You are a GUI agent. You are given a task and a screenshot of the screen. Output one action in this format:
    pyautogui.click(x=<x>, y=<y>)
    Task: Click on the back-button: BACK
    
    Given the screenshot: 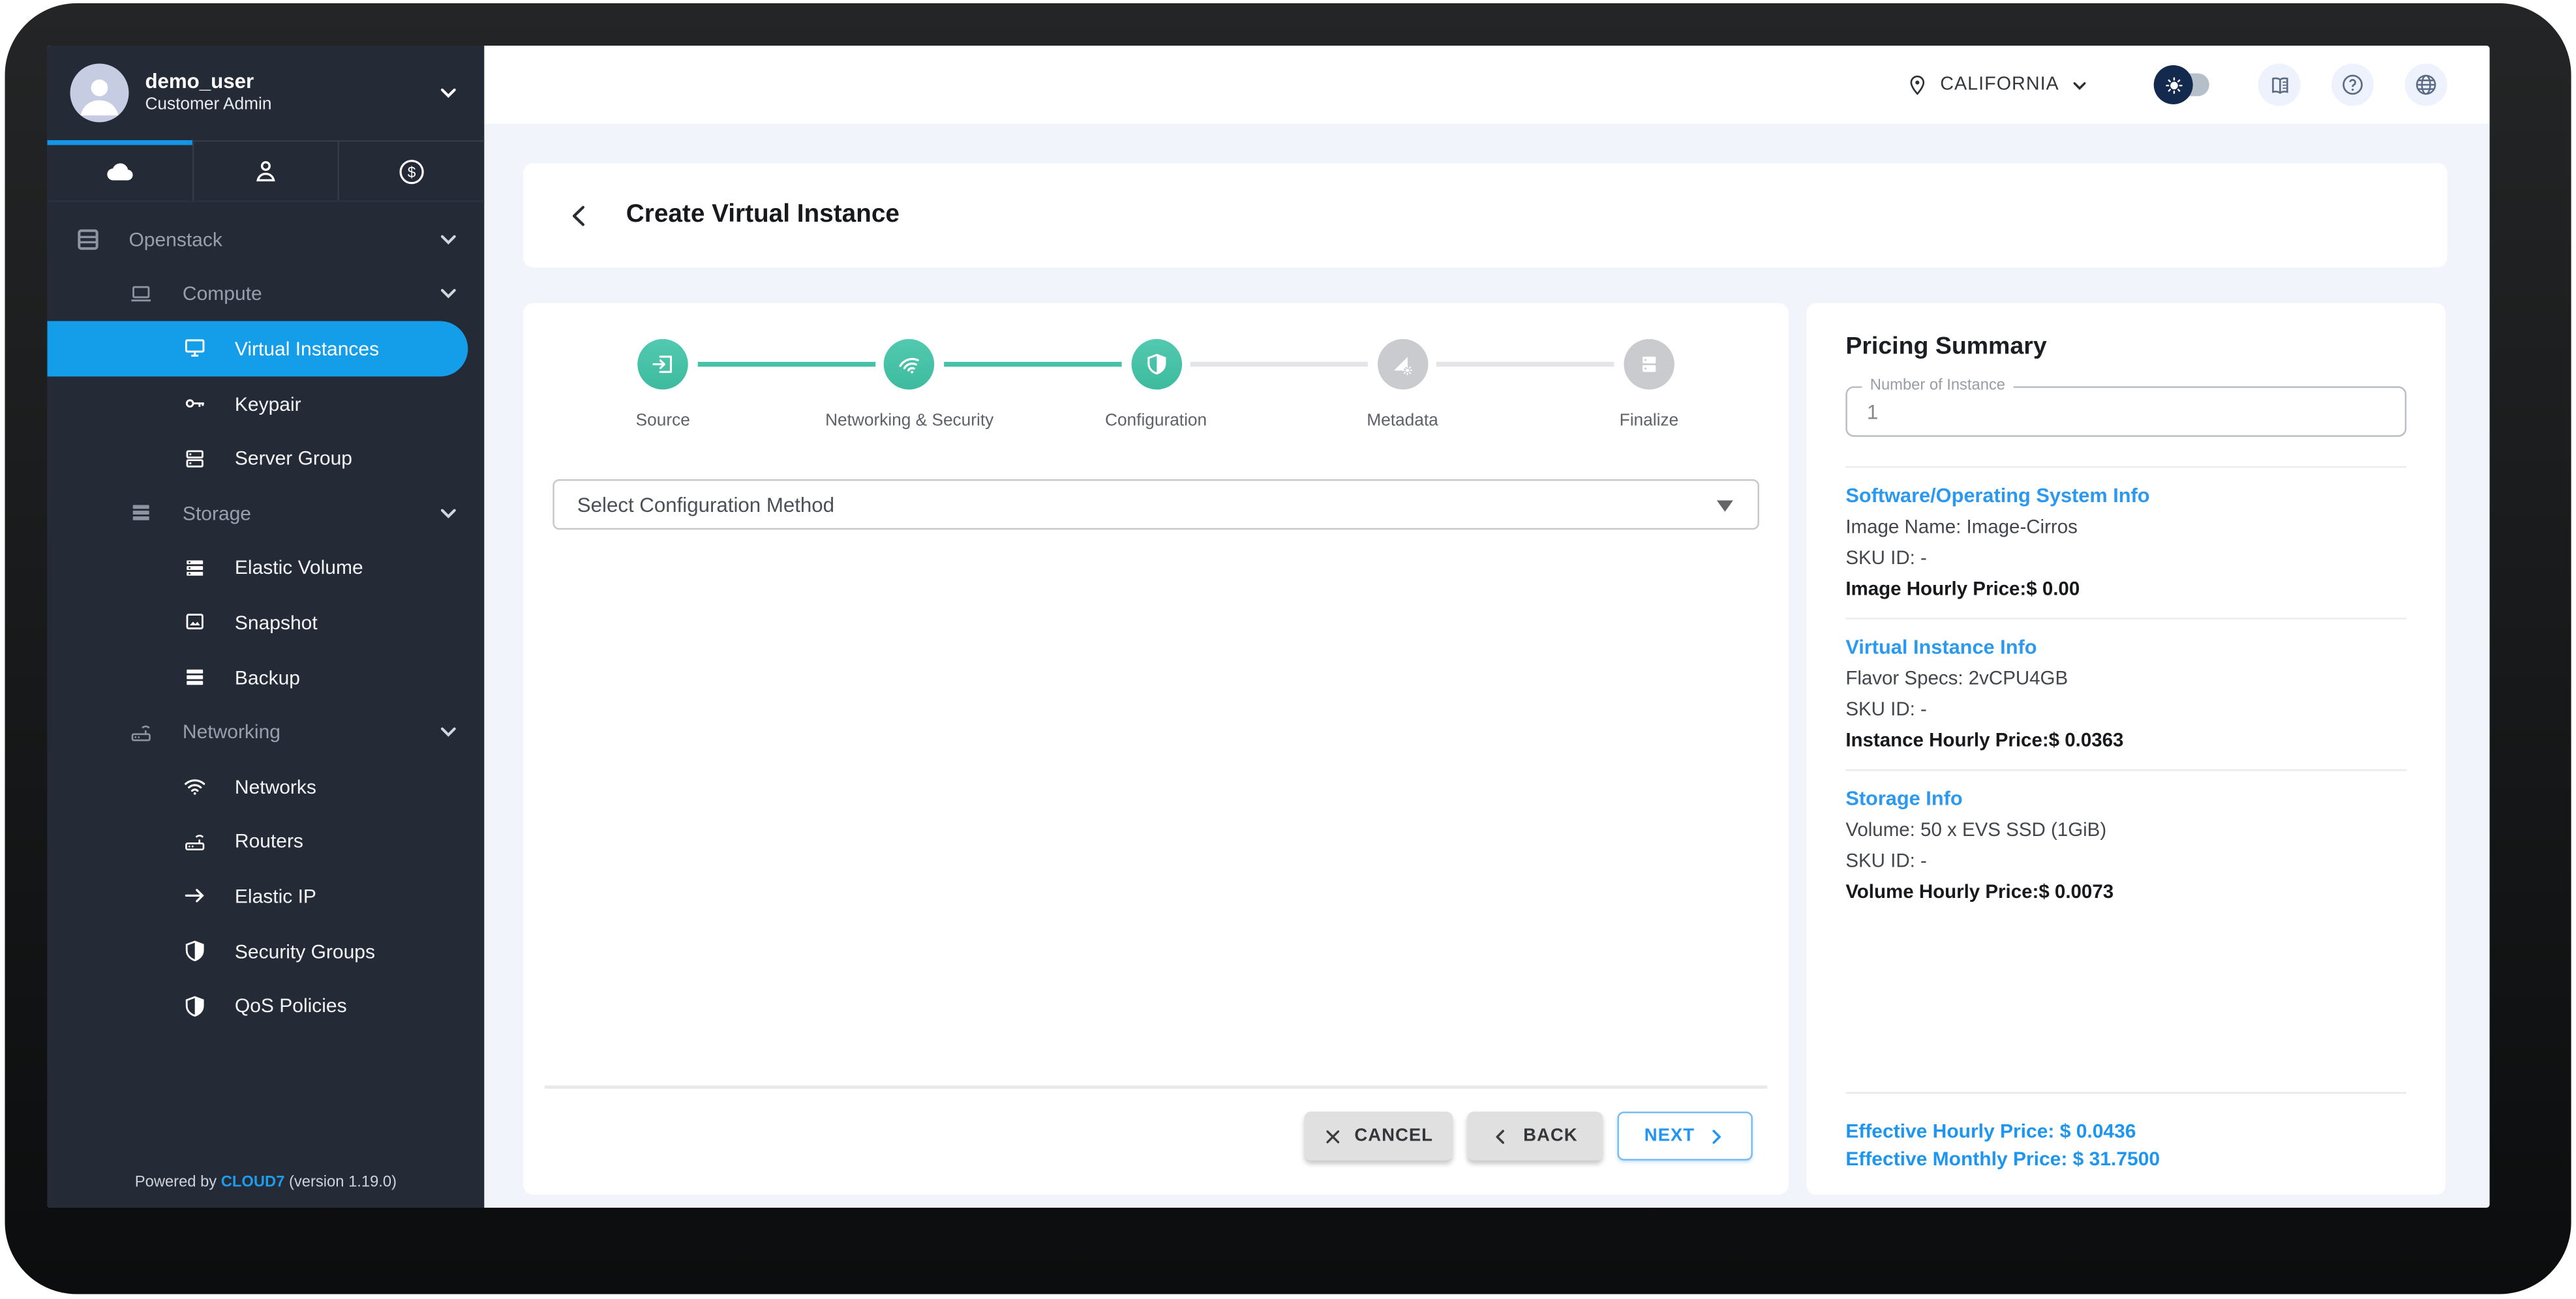 What is the action you would take?
    pyautogui.click(x=1535, y=1136)
    